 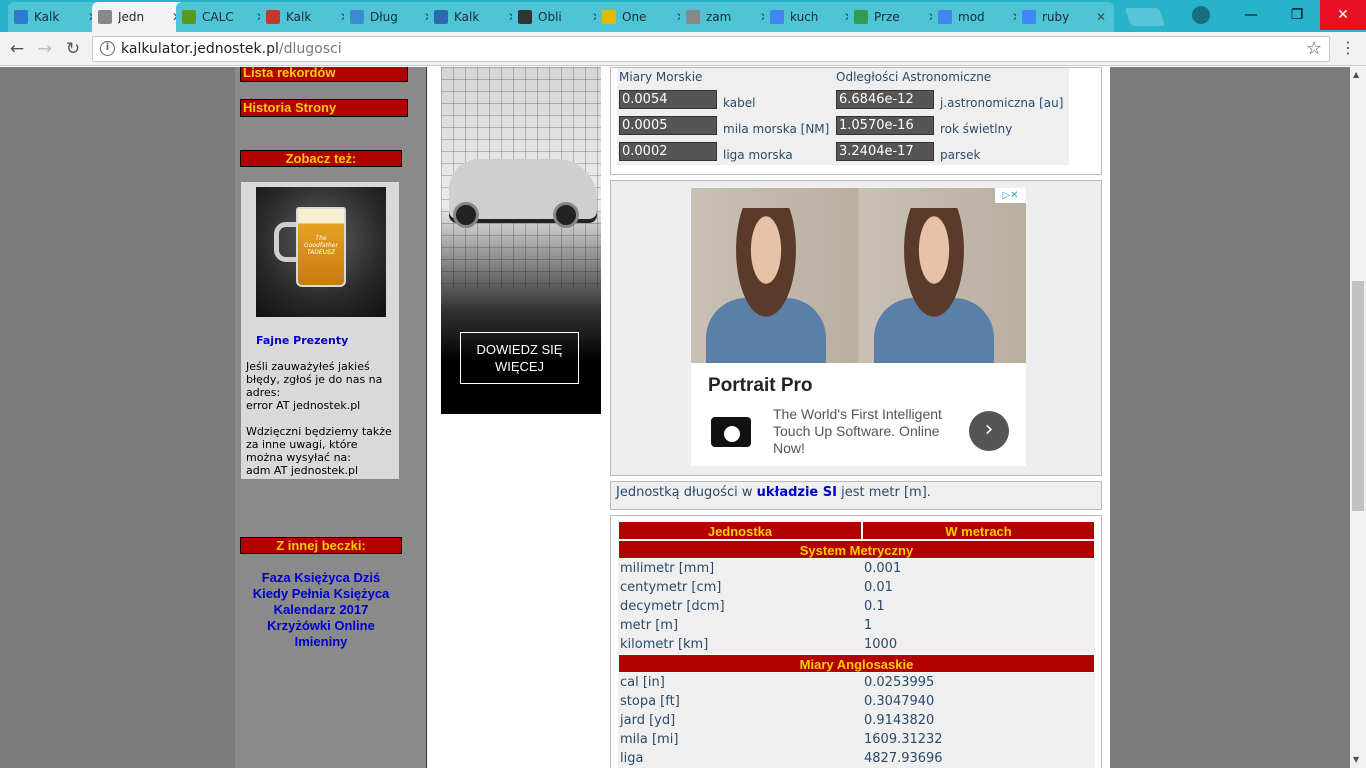 I want to click on google-icon, so click(x=945, y=17).